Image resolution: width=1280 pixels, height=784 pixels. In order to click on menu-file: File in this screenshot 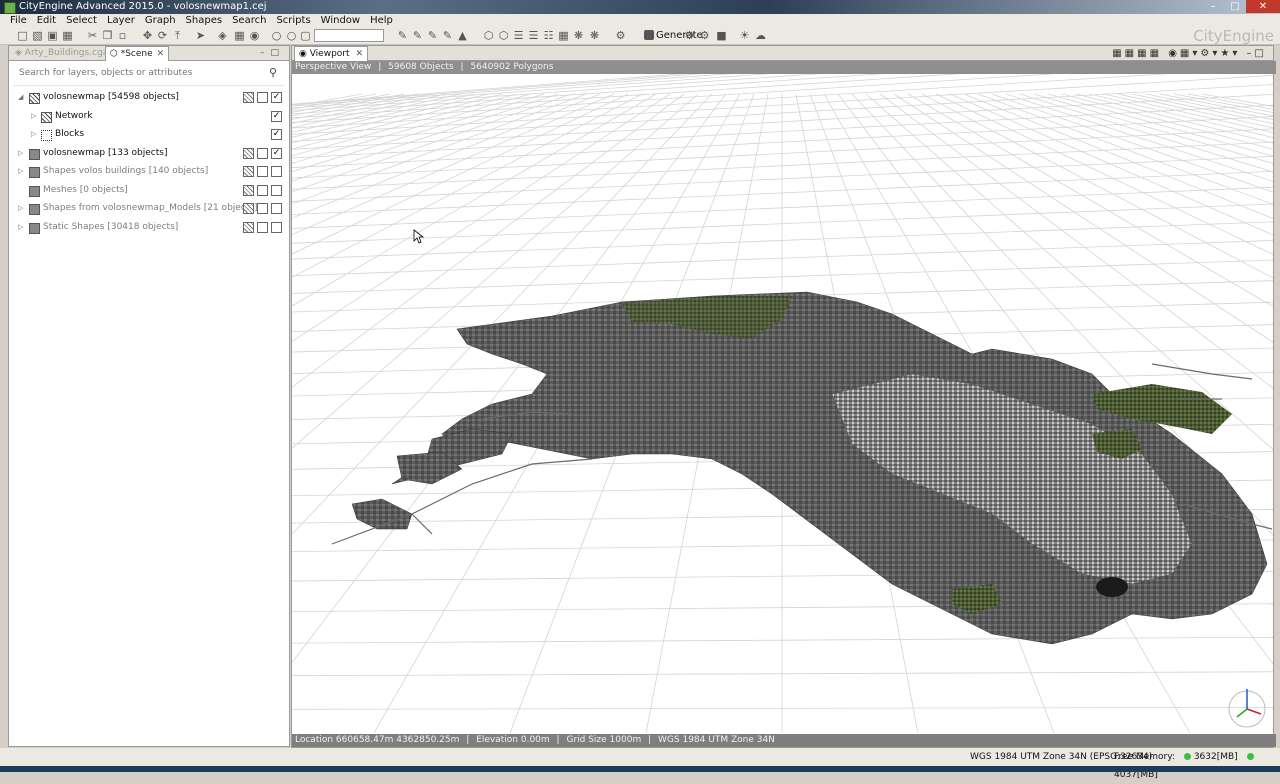, I will do `click(16, 21)`.